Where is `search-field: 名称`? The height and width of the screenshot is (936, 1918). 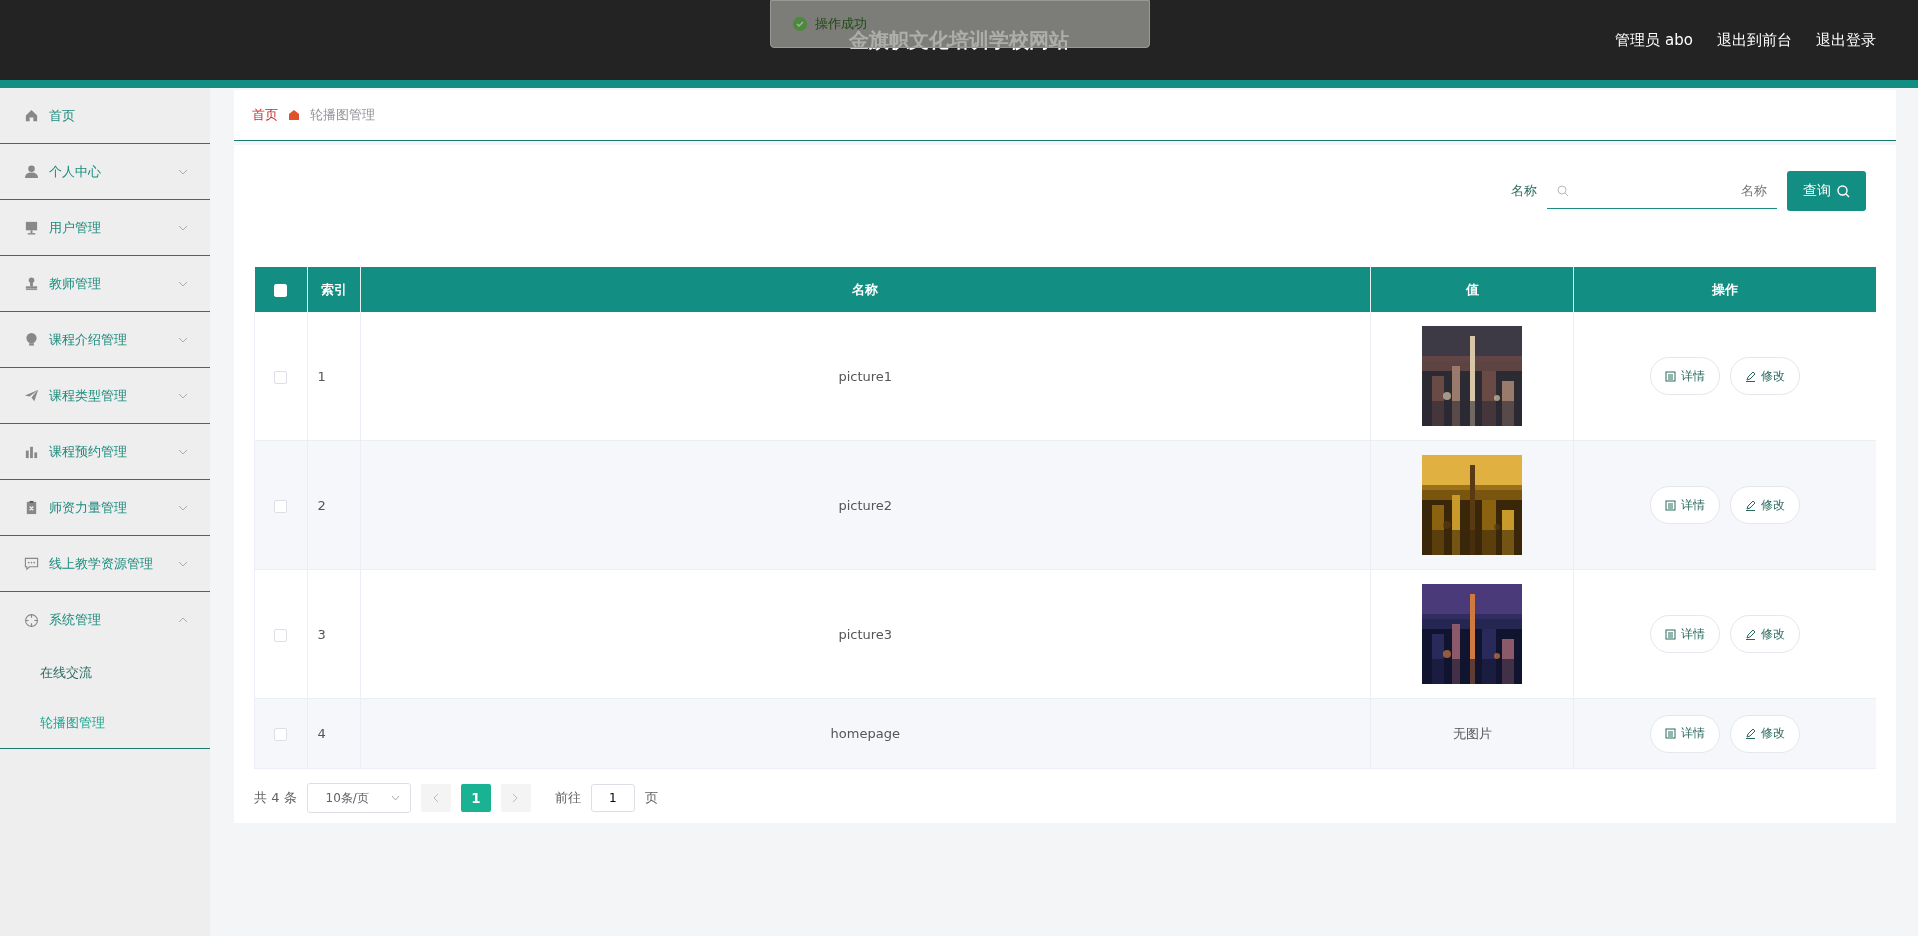 search-field: 名称 is located at coordinates (1662, 191).